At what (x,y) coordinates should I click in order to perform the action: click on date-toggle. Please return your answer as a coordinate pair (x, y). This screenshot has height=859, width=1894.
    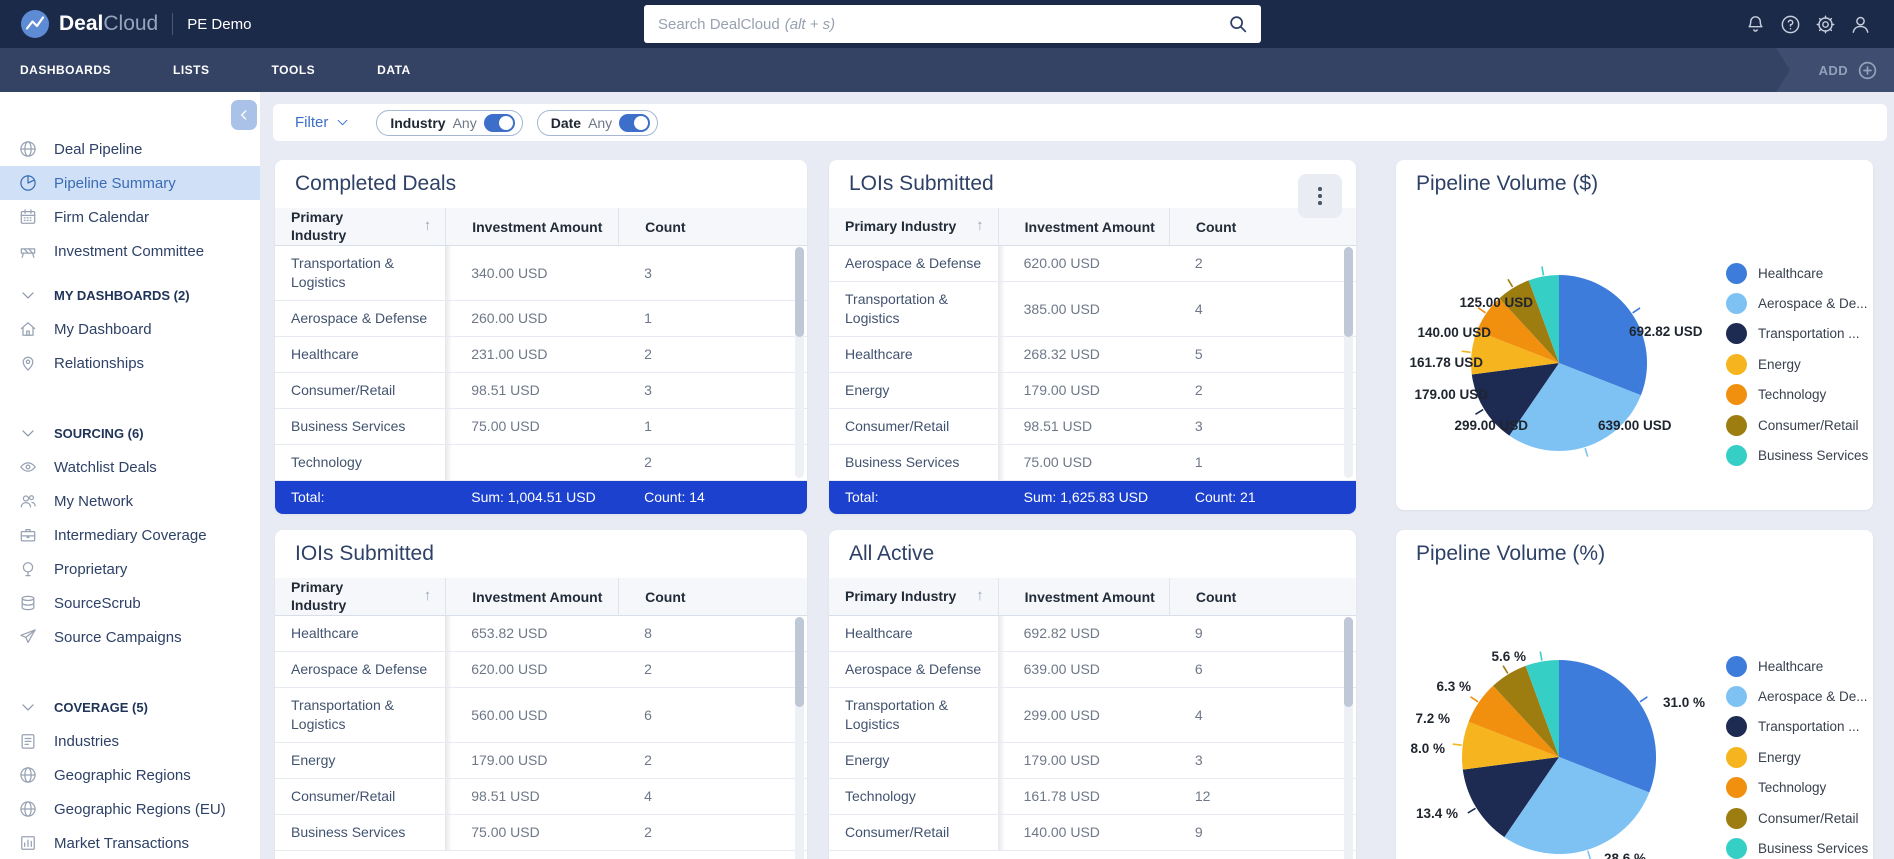
    Looking at the image, I should click on (635, 122).